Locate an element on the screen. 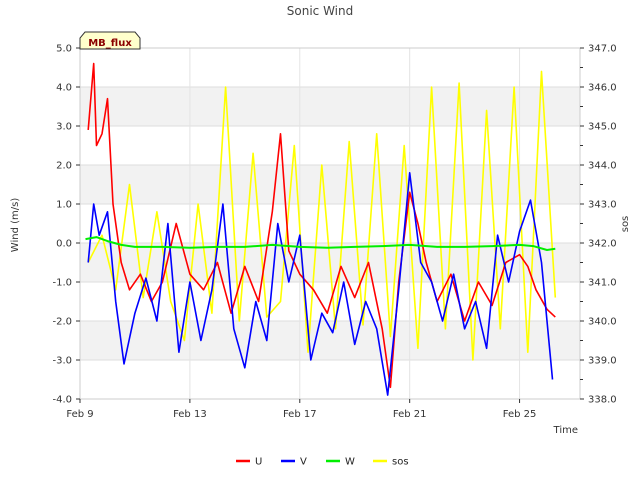 This screenshot has width=640, height=480. right-tick-label: 339.0 is located at coordinates (602, 361).